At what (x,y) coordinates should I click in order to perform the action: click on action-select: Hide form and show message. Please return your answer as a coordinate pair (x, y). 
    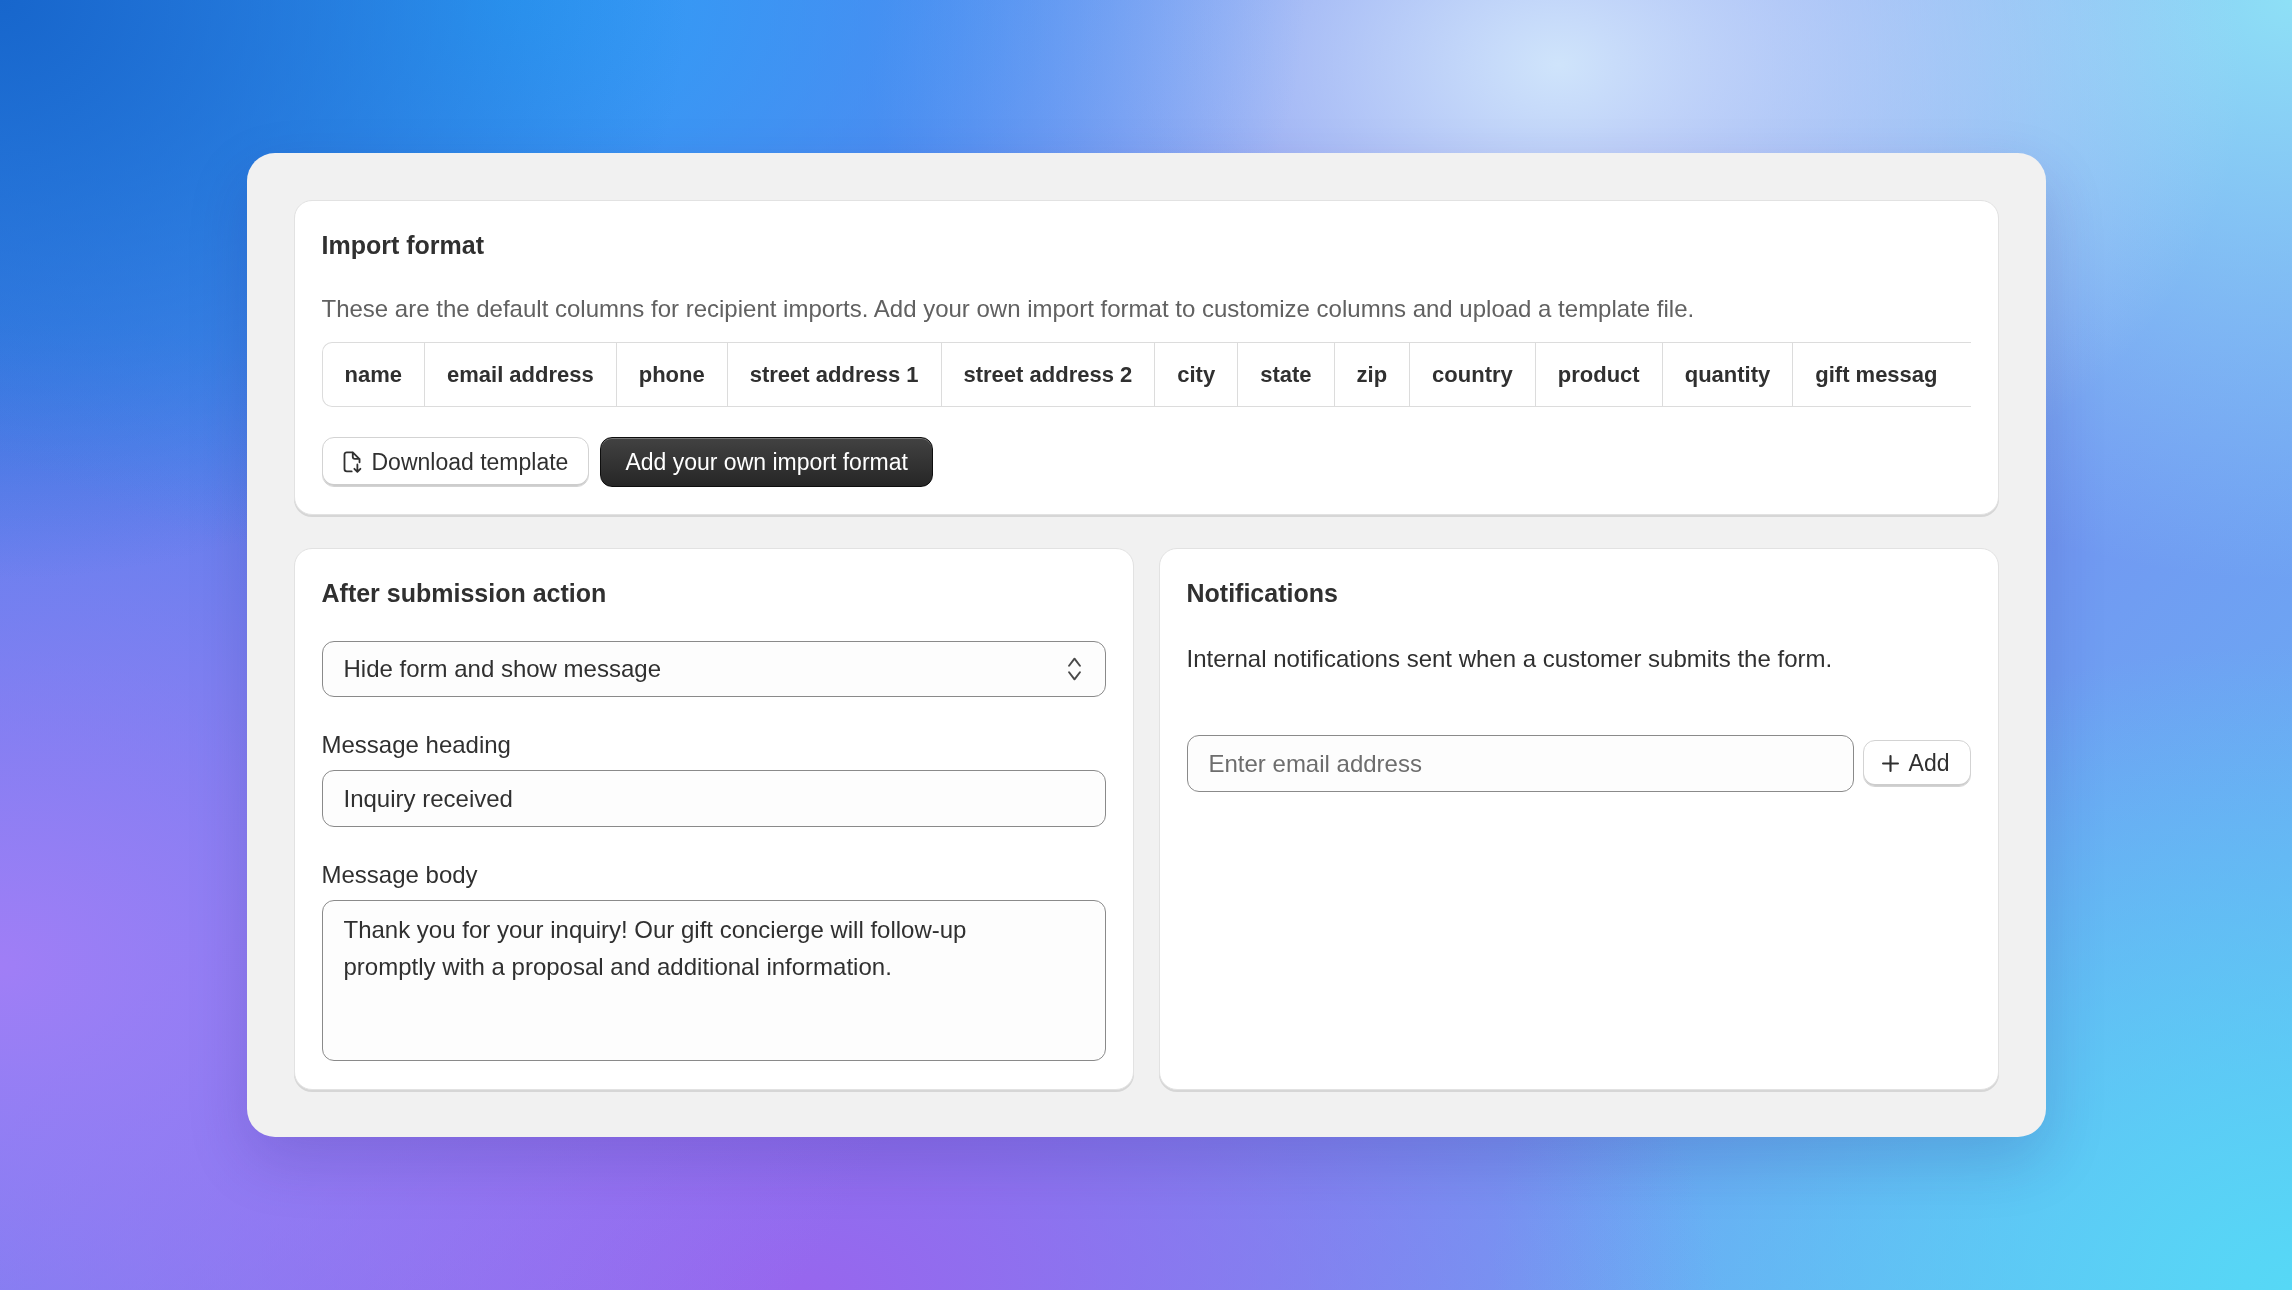
    Looking at the image, I should click on (713, 669).